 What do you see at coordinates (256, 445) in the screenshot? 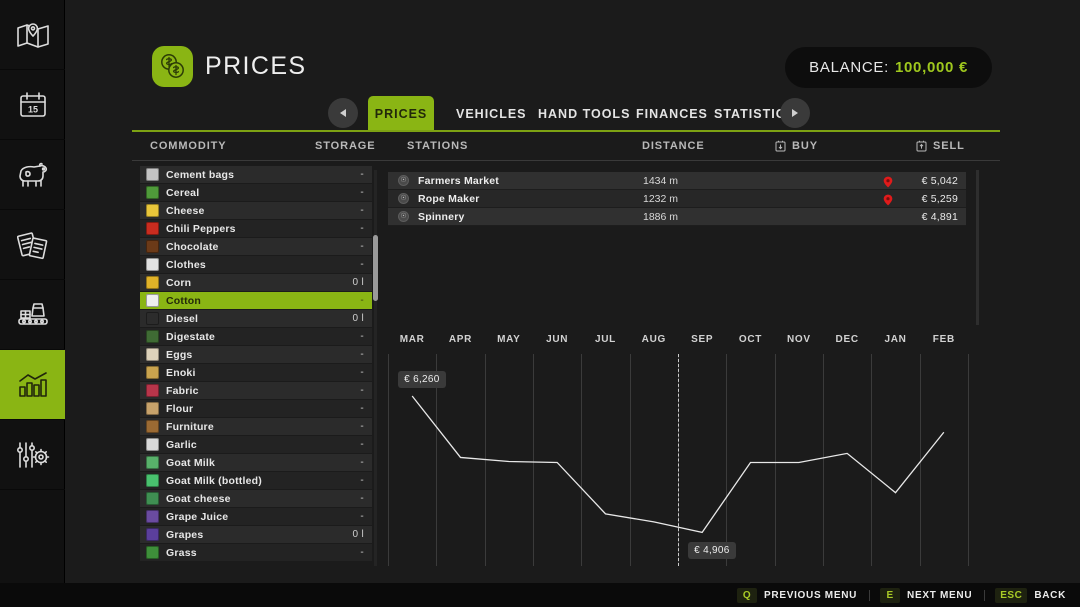
I see `commodity-row: Garlic -` at bounding box center [256, 445].